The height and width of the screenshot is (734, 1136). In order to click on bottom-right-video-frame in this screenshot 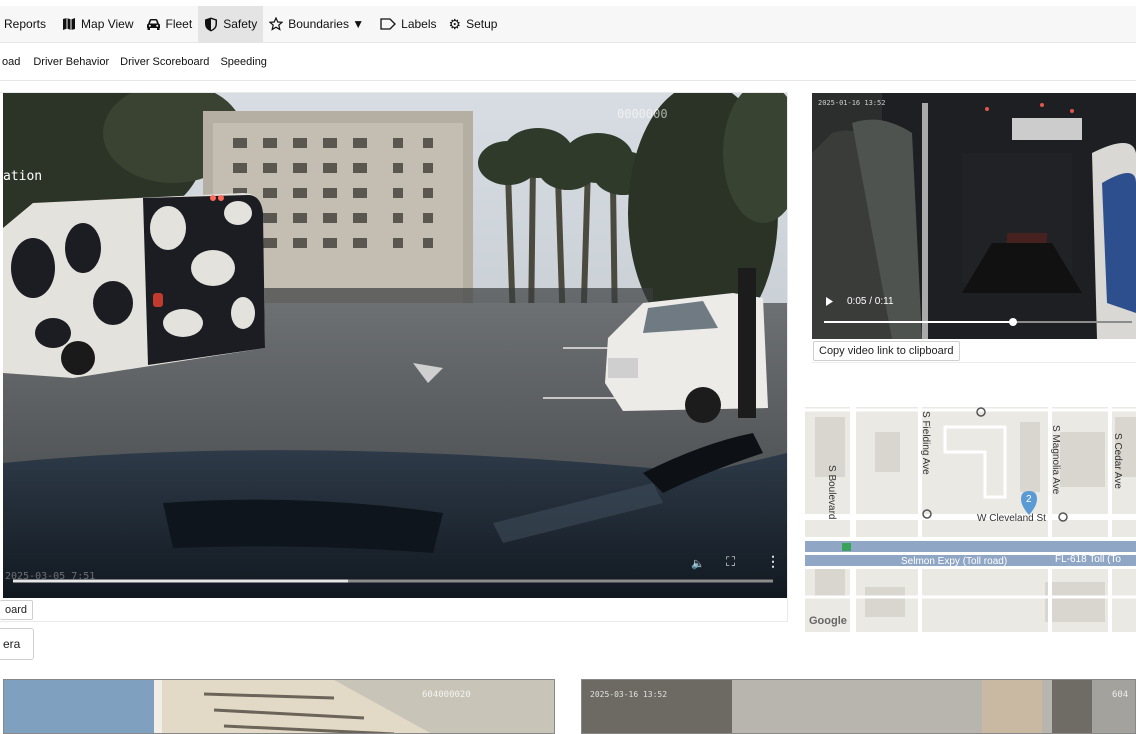, I will do `click(858, 706)`.